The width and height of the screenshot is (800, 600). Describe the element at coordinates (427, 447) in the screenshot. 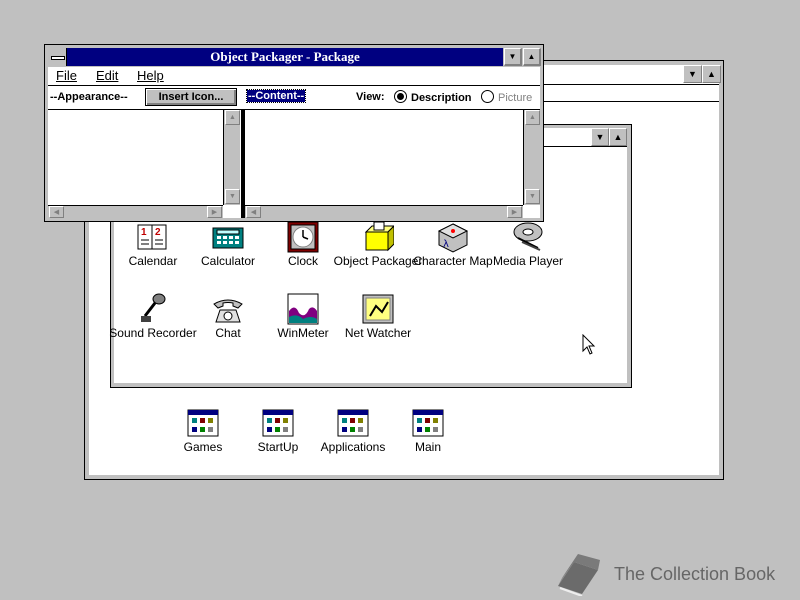

I see `group-icon-label: Main` at that location.